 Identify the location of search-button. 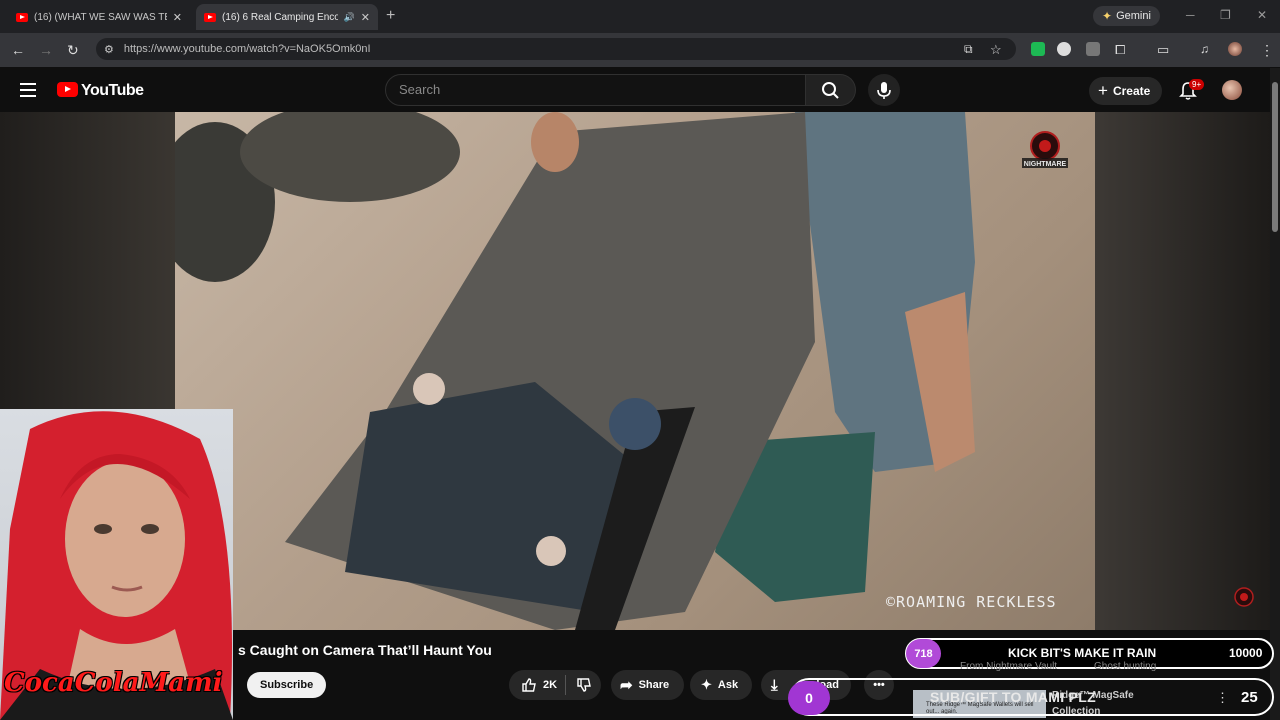
(831, 90).